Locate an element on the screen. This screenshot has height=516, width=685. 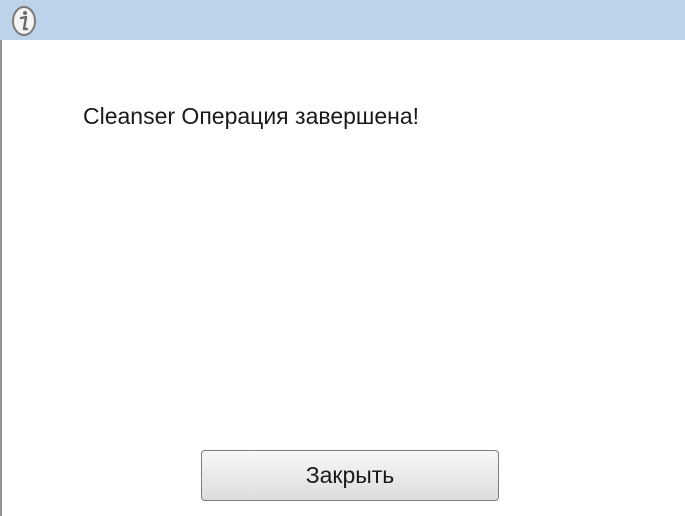
title-icon-area is located at coordinates (28, 20).